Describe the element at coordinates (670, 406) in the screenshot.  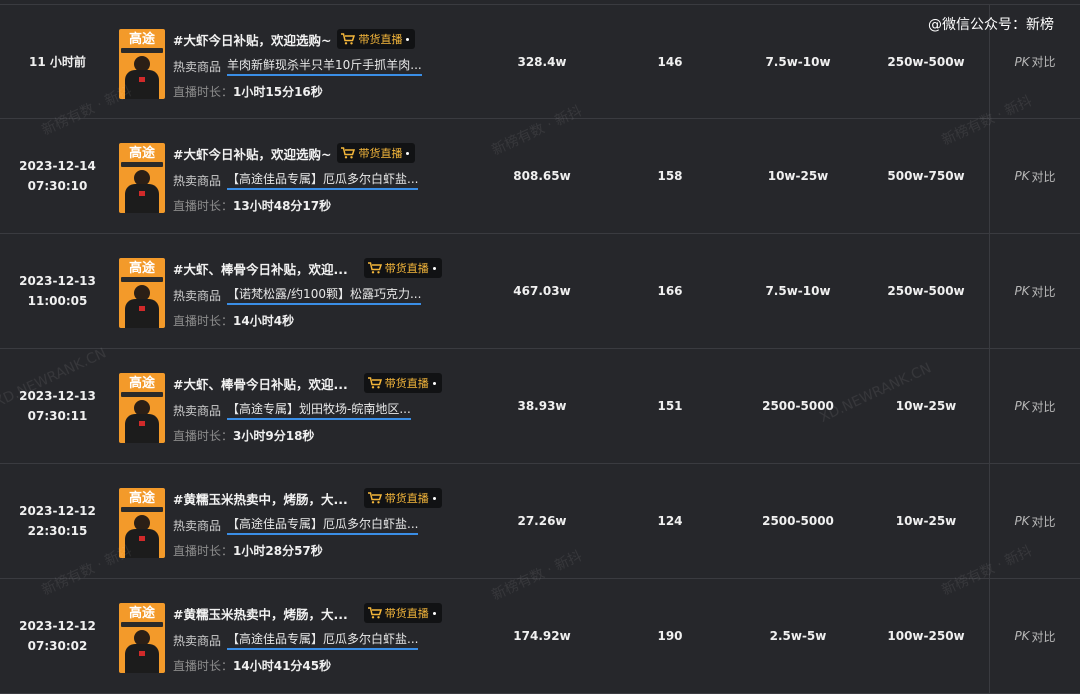
I see `product-count: 151` at that location.